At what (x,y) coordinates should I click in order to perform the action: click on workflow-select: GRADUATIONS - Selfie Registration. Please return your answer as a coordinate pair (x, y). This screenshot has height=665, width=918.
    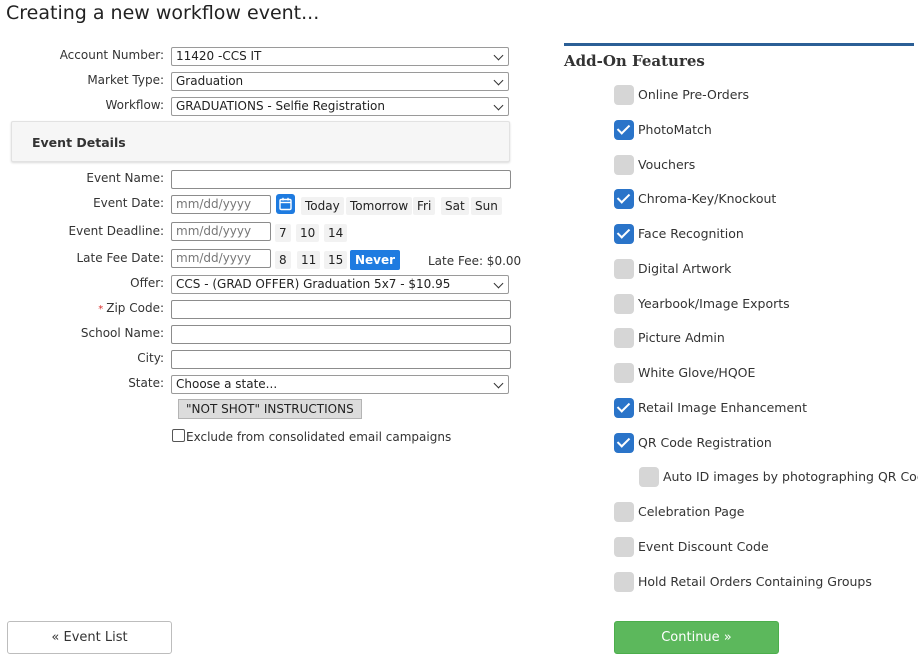
    Looking at the image, I should click on (340, 106).